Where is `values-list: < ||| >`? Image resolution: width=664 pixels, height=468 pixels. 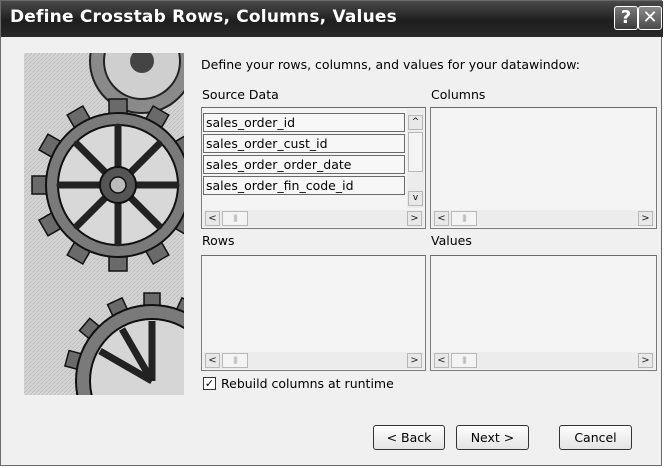 values-list: < ||| > is located at coordinates (543, 313).